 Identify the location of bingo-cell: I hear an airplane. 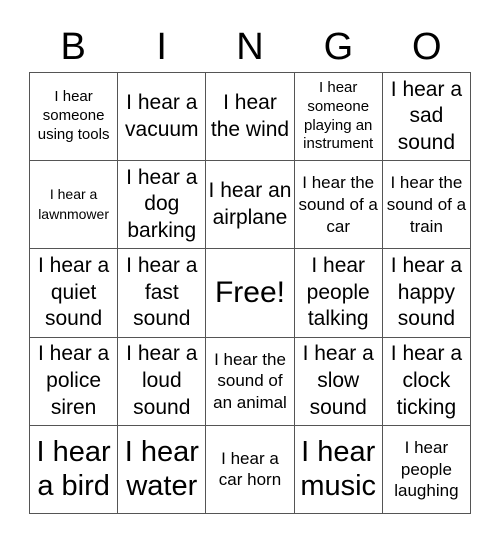
(250, 205).